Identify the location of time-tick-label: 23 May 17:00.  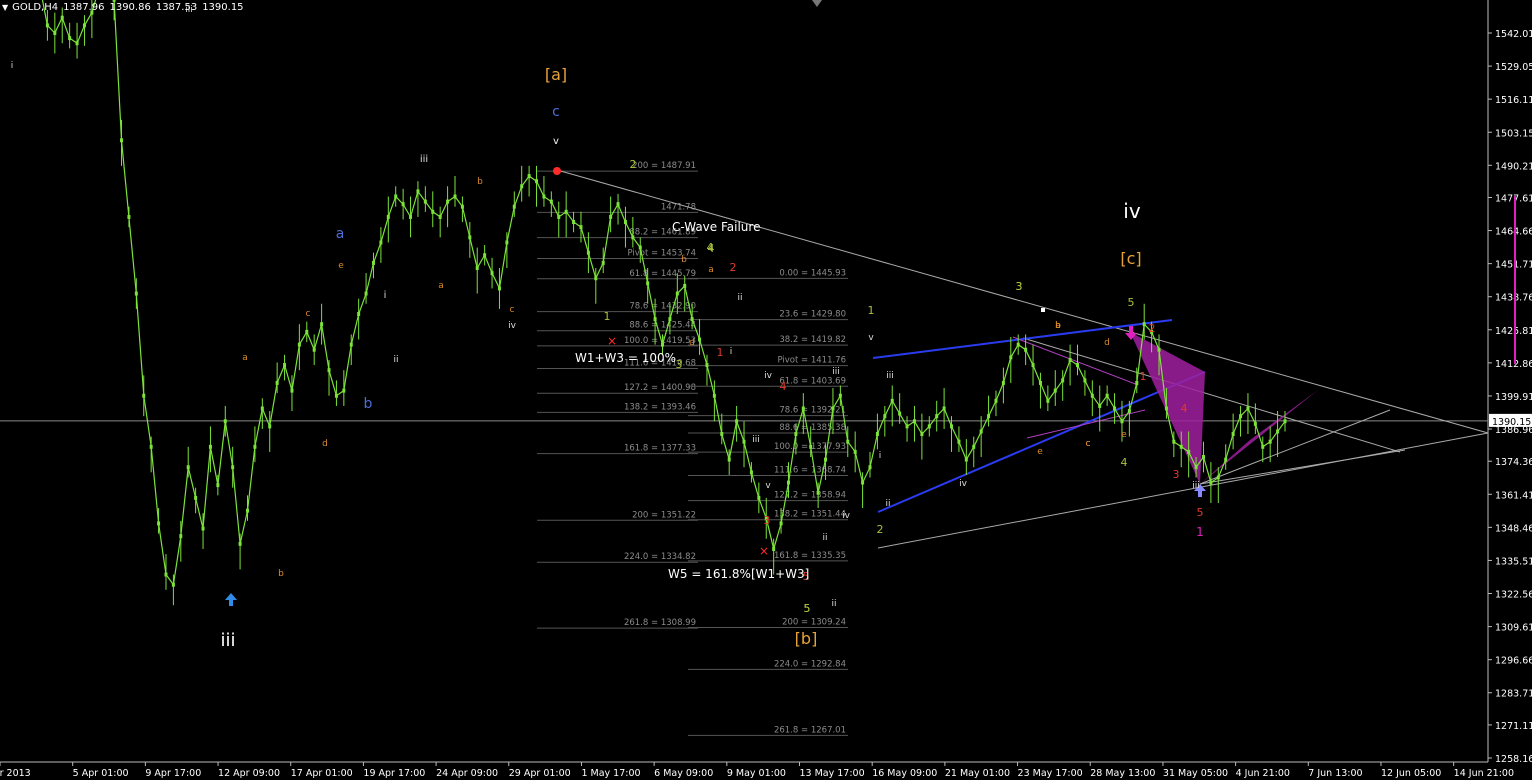
(1050, 773).